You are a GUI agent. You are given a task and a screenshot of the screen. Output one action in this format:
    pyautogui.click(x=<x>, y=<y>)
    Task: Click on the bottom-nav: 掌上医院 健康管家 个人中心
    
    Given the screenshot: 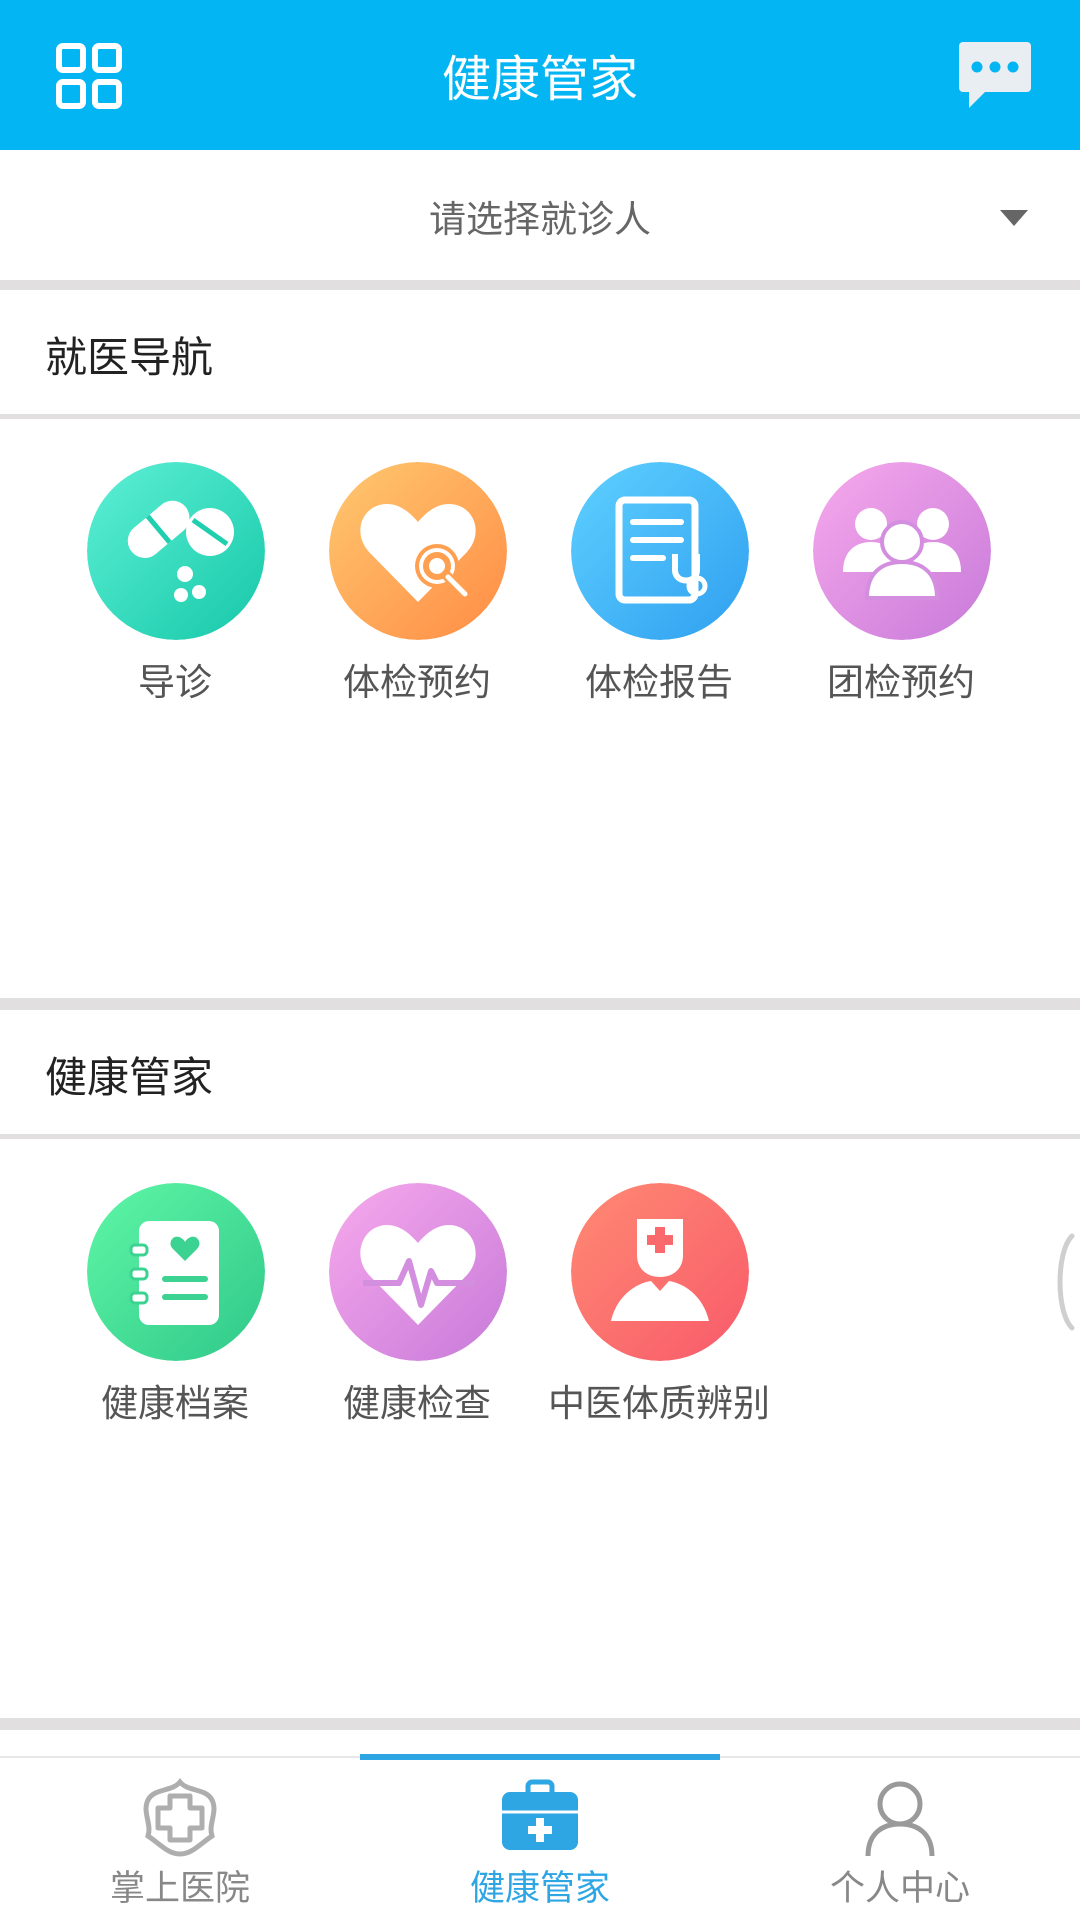 What is the action you would take?
    pyautogui.click(x=540, y=1839)
    